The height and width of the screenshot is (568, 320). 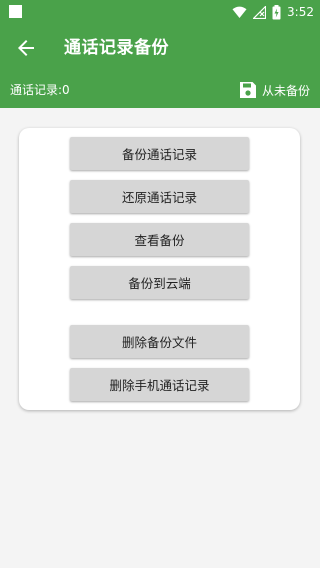 I want to click on view-backups-button: 查看备份, so click(x=159, y=239).